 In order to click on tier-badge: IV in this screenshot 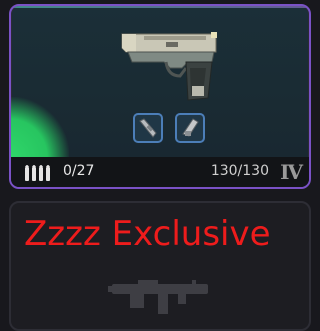, I will do `click(291, 172)`.